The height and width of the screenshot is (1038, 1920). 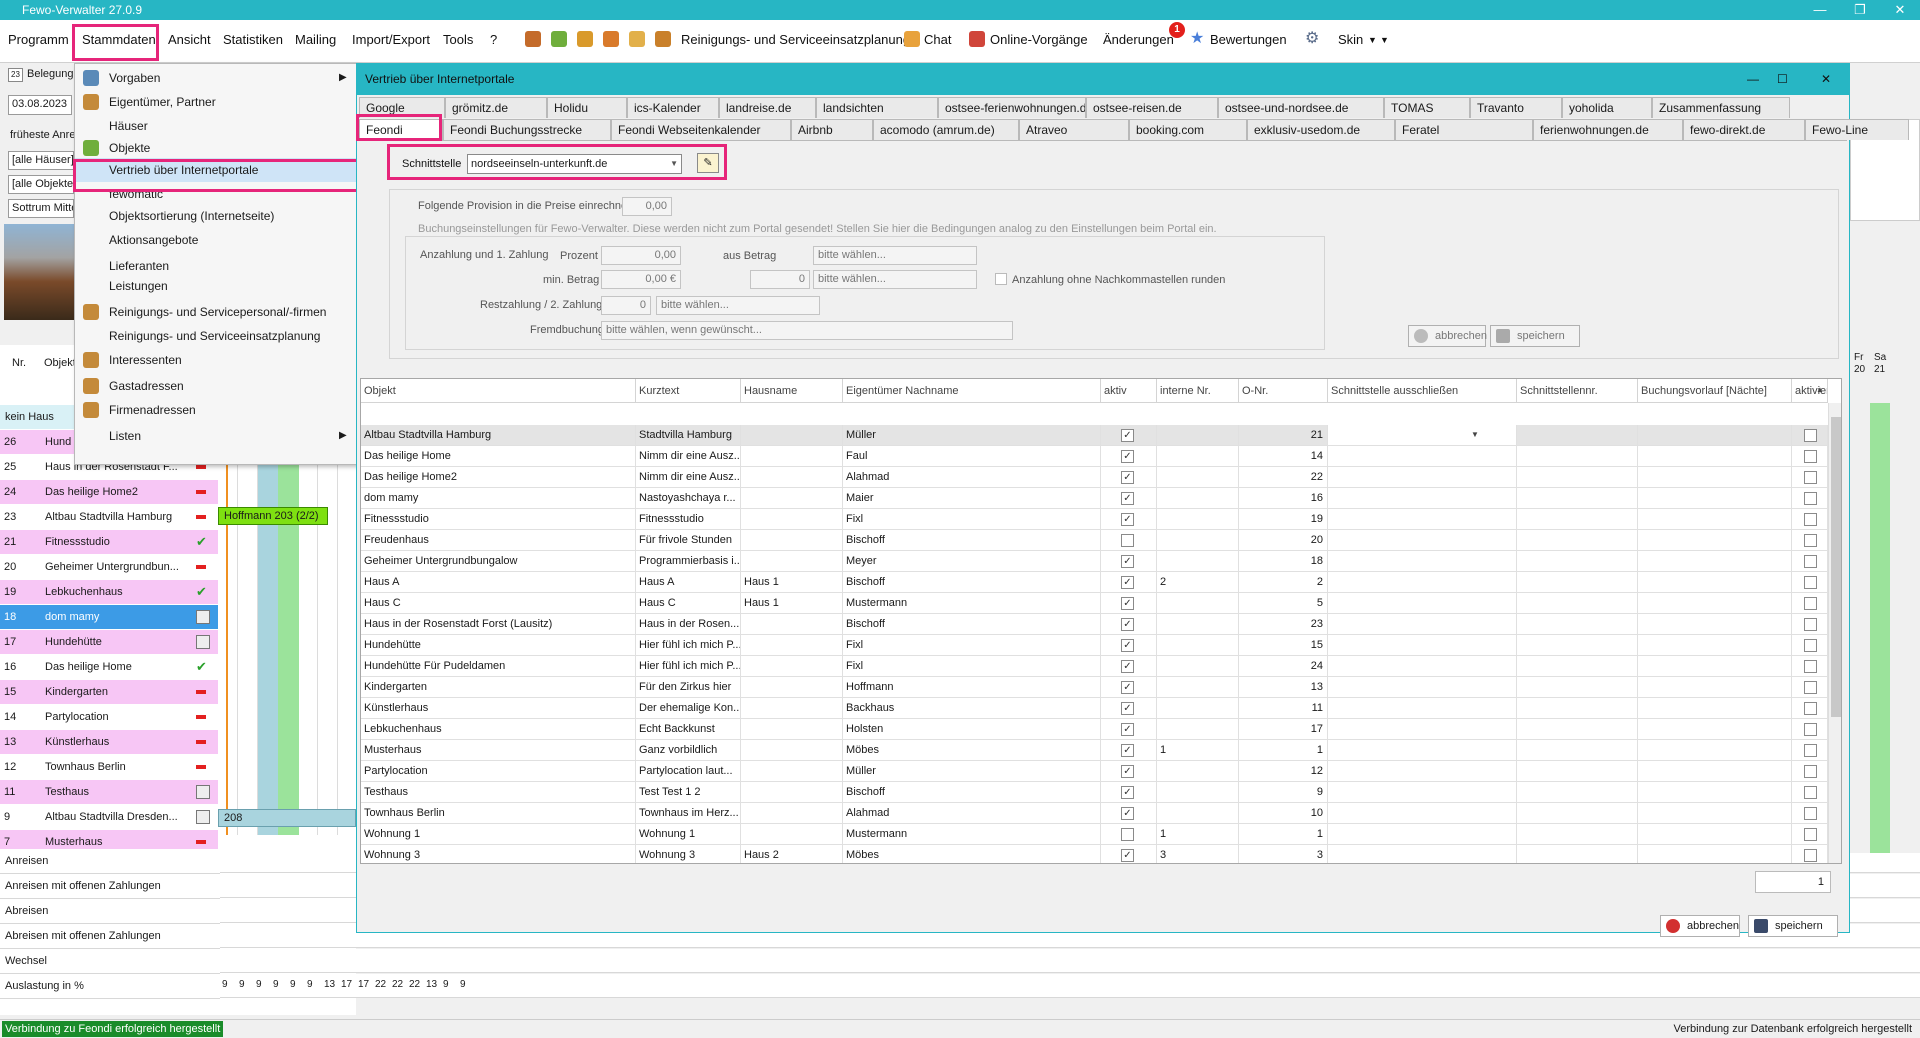 What do you see at coordinates (1012, 107) in the screenshot?
I see `tab-row1-6: ostsee-ferienwohnungen.de` at bounding box center [1012, 107].